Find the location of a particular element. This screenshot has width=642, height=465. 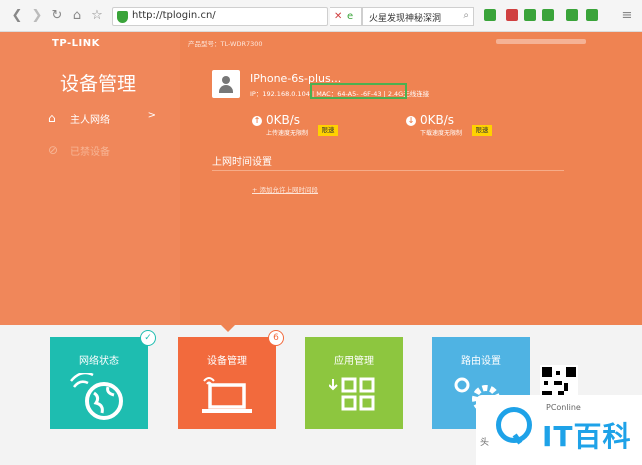

browser-e-icon: e is located at coordinates (350, 16).